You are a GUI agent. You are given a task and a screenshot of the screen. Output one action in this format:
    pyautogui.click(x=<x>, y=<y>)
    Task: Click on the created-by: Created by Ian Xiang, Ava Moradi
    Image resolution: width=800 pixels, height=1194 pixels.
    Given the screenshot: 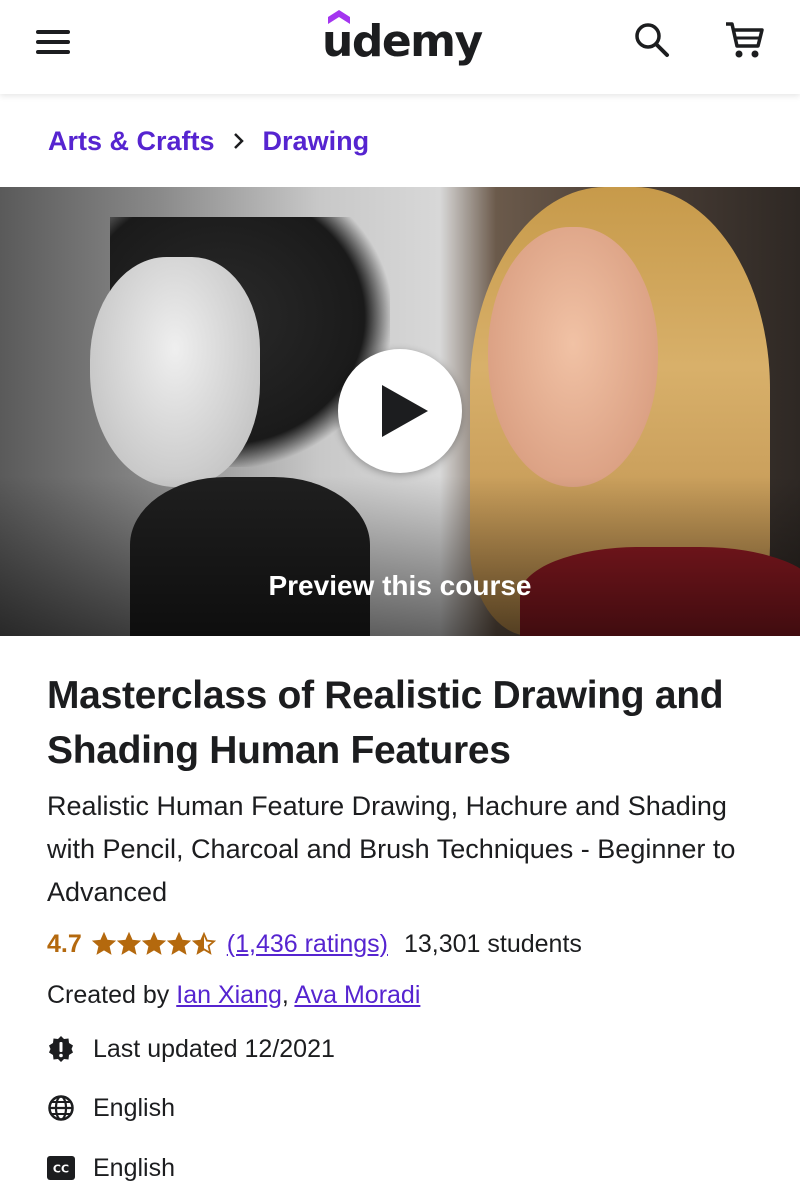 What is the action you would take?
    pyautogui.click(x=233, y=995)
    